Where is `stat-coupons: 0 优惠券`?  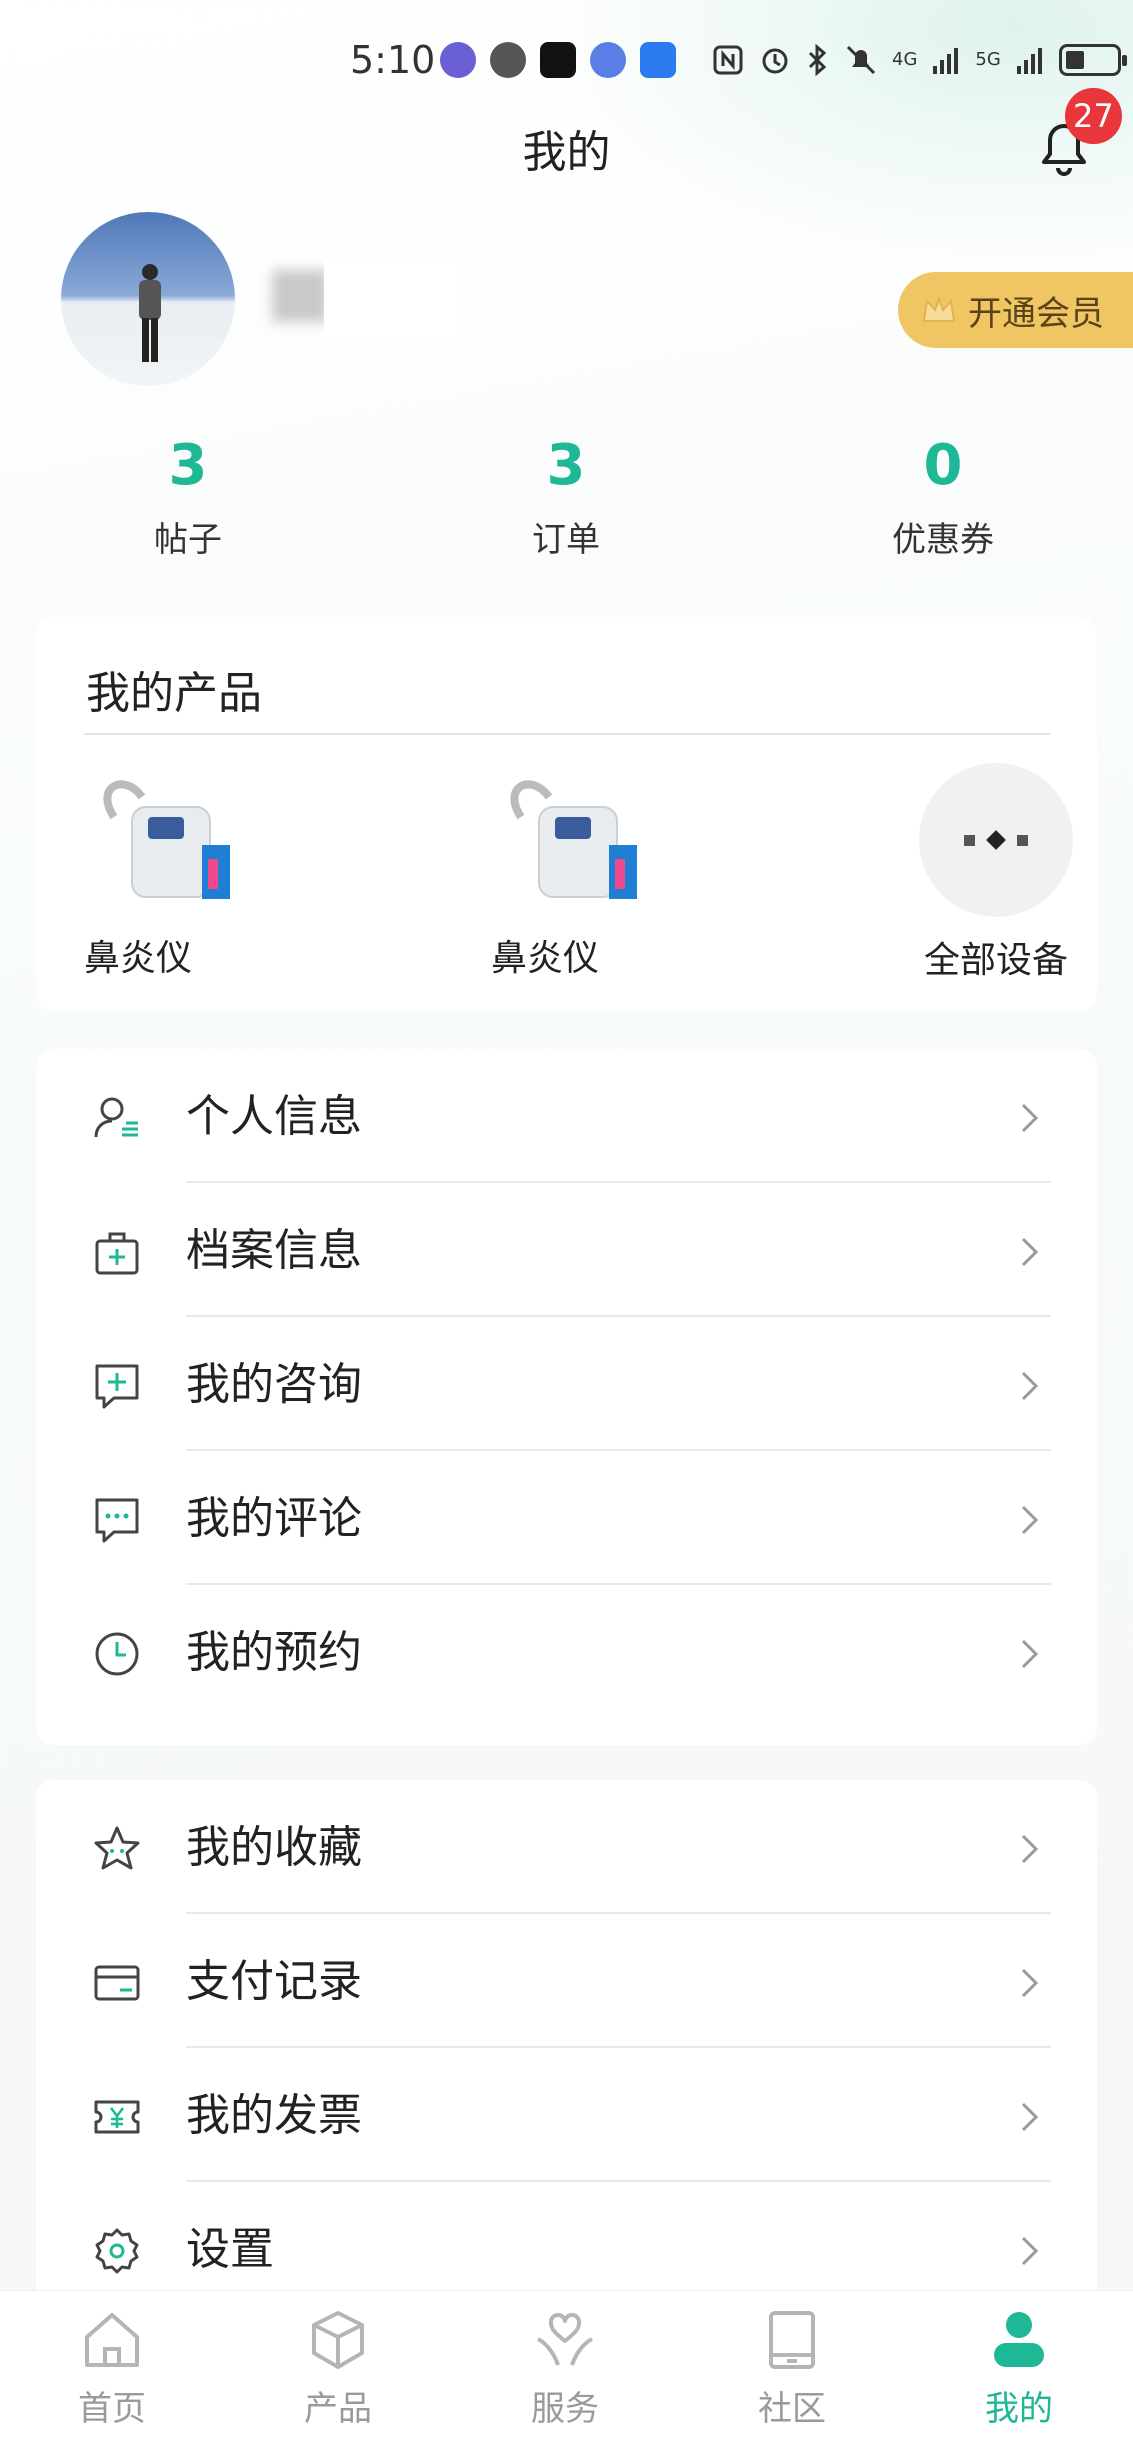
stat-coupons: 0 优惠券 is located at coordinates (943, 495).